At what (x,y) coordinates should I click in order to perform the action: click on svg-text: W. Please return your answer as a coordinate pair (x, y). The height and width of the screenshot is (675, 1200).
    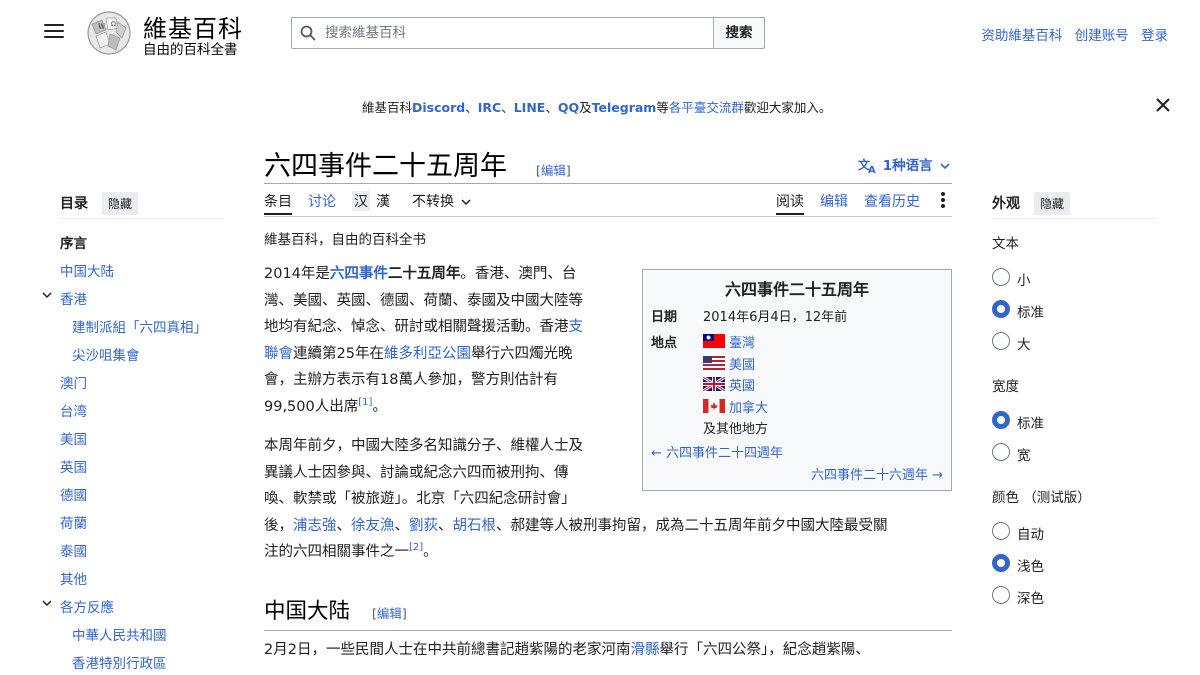
    Looking at the image, I should click on (102, 27).